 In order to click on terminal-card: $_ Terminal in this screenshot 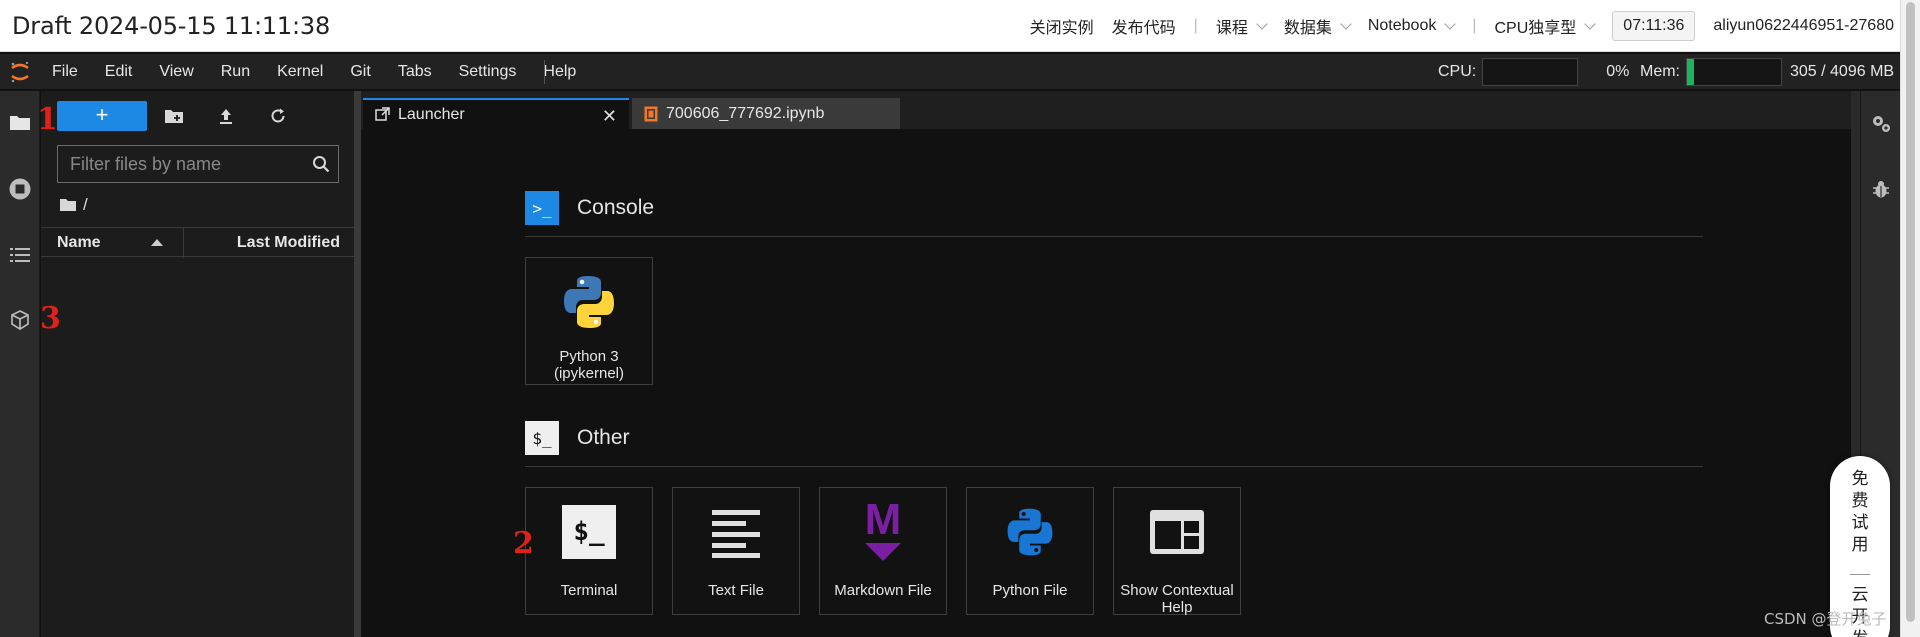, I will do `click(589, 551)`.